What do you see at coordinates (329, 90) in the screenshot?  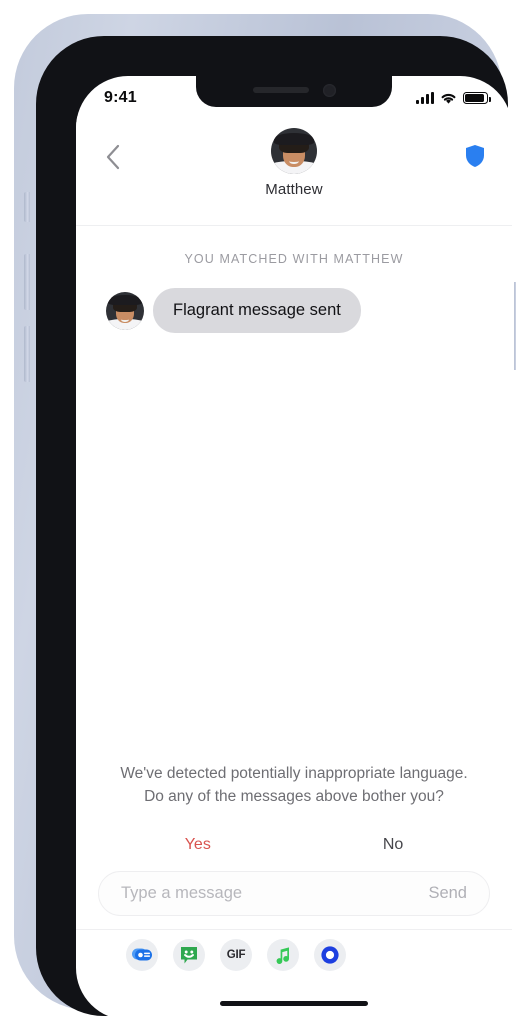 I see `front-camera-icon` at bounding box center [329, 90].